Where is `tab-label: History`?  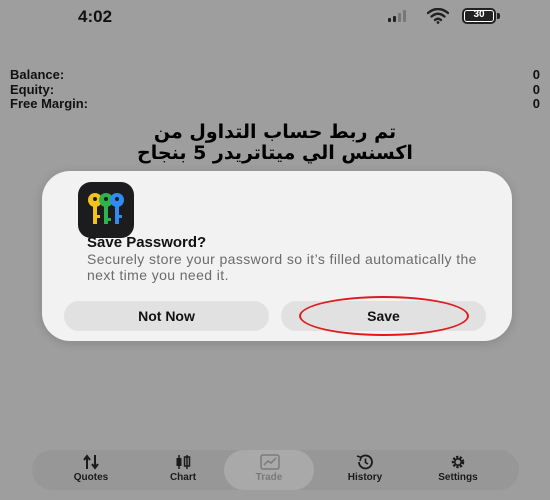
tab-label: History is located at coordinates (365, 477).